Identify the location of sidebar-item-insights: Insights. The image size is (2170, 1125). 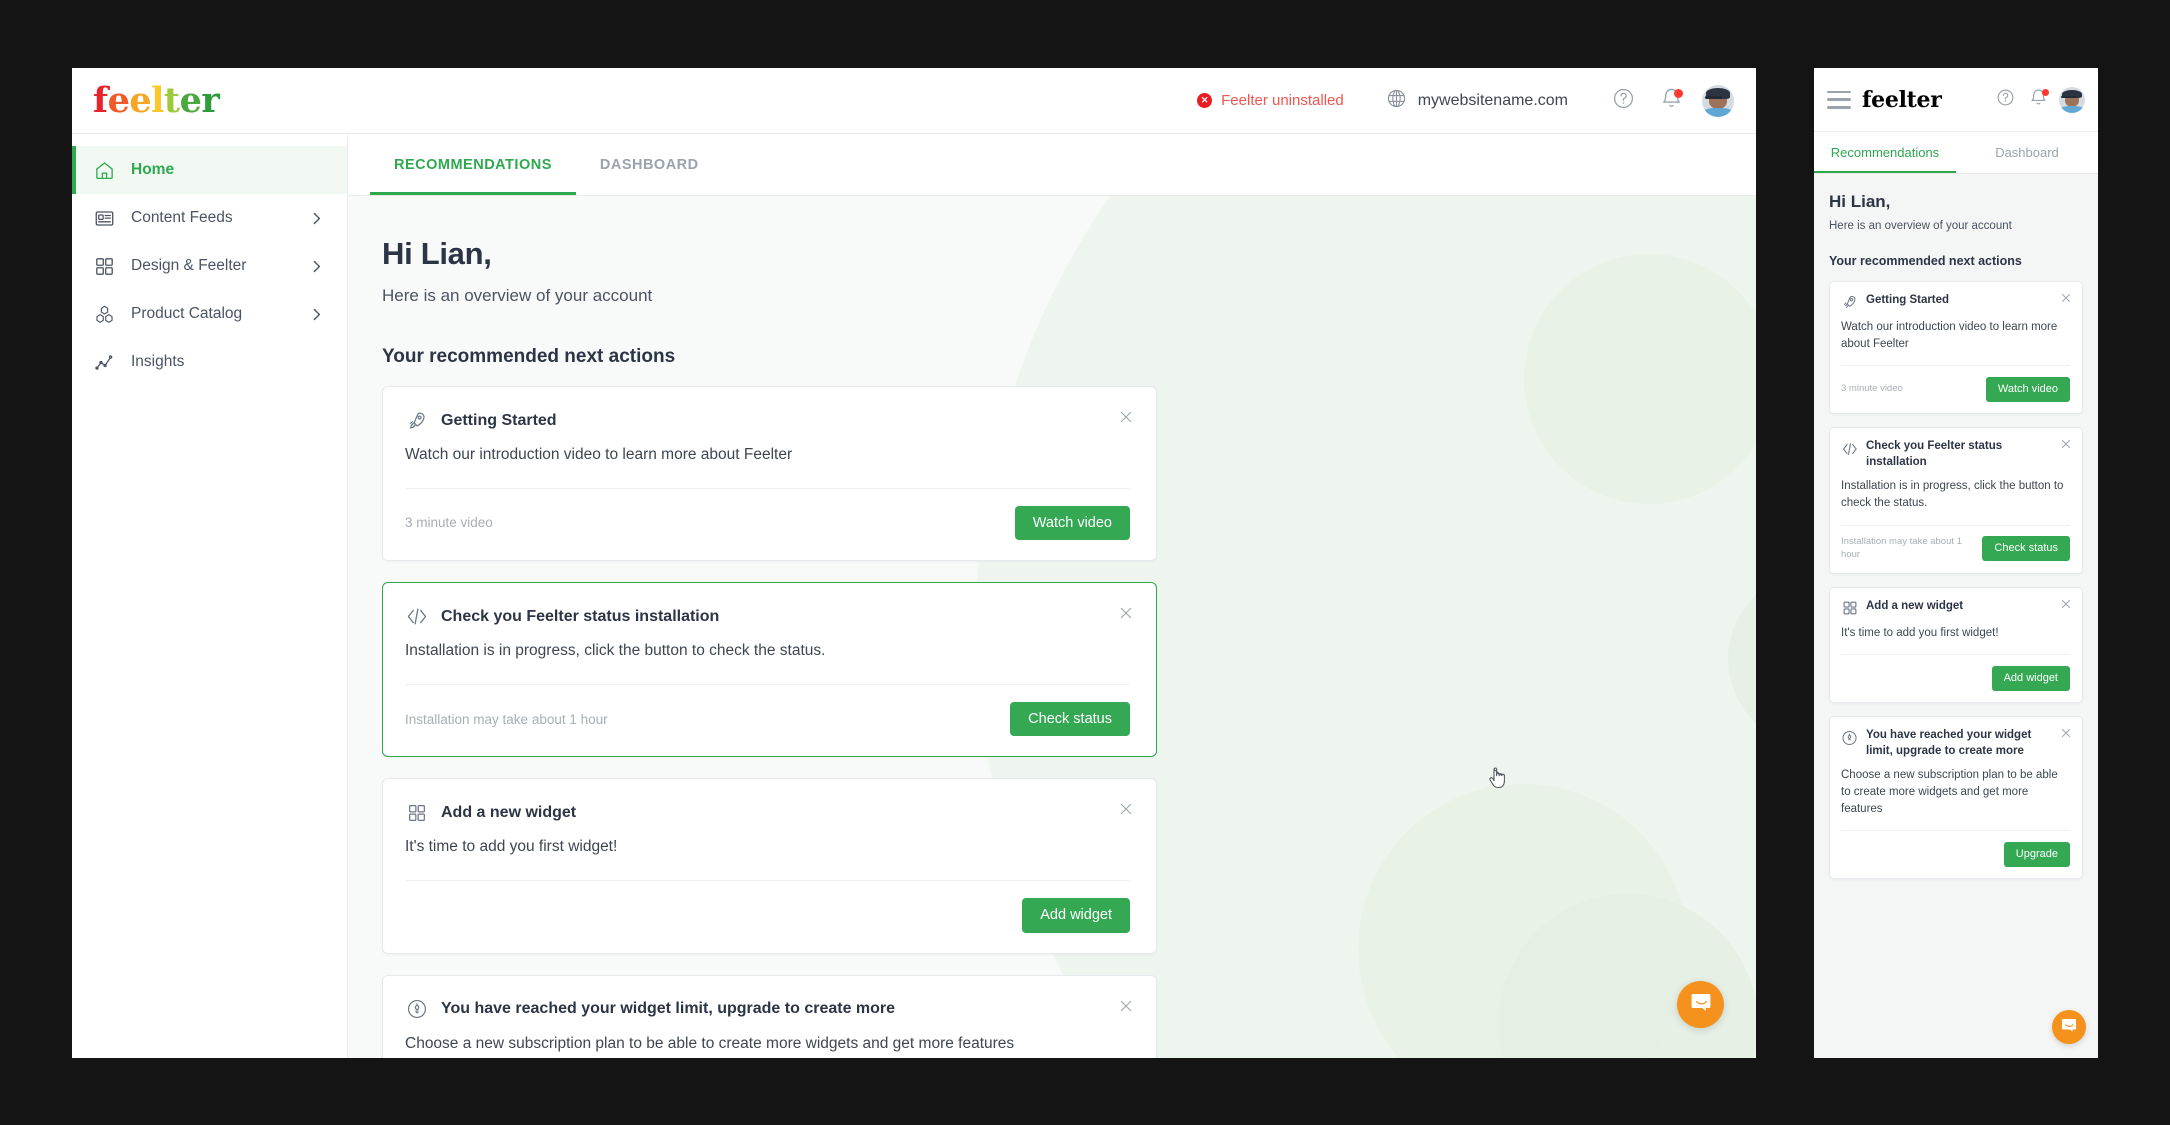
(209, 362).